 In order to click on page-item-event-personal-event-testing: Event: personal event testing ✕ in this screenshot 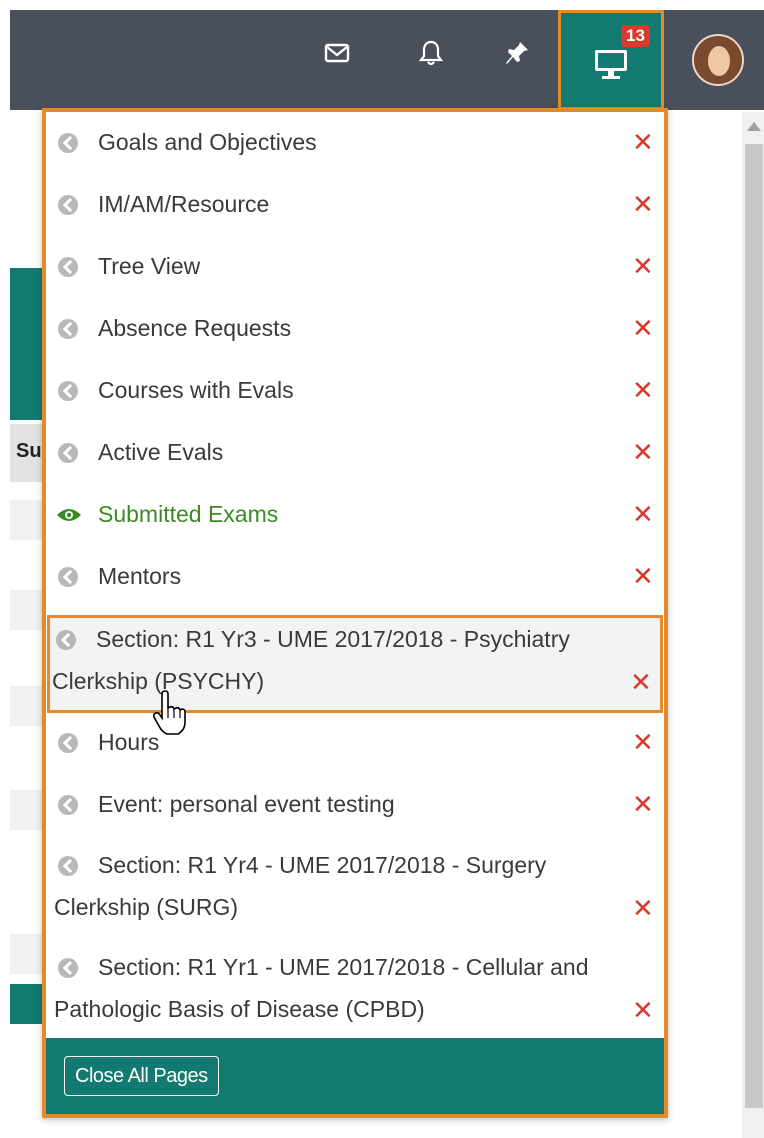, I will do `click(356, 805)`.